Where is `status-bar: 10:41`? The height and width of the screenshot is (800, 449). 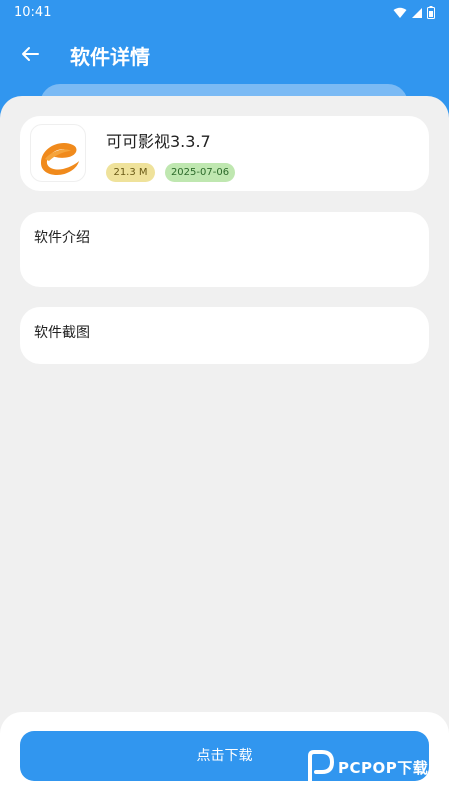 status-bar: 10:41 is located at coordinates (224, 13).